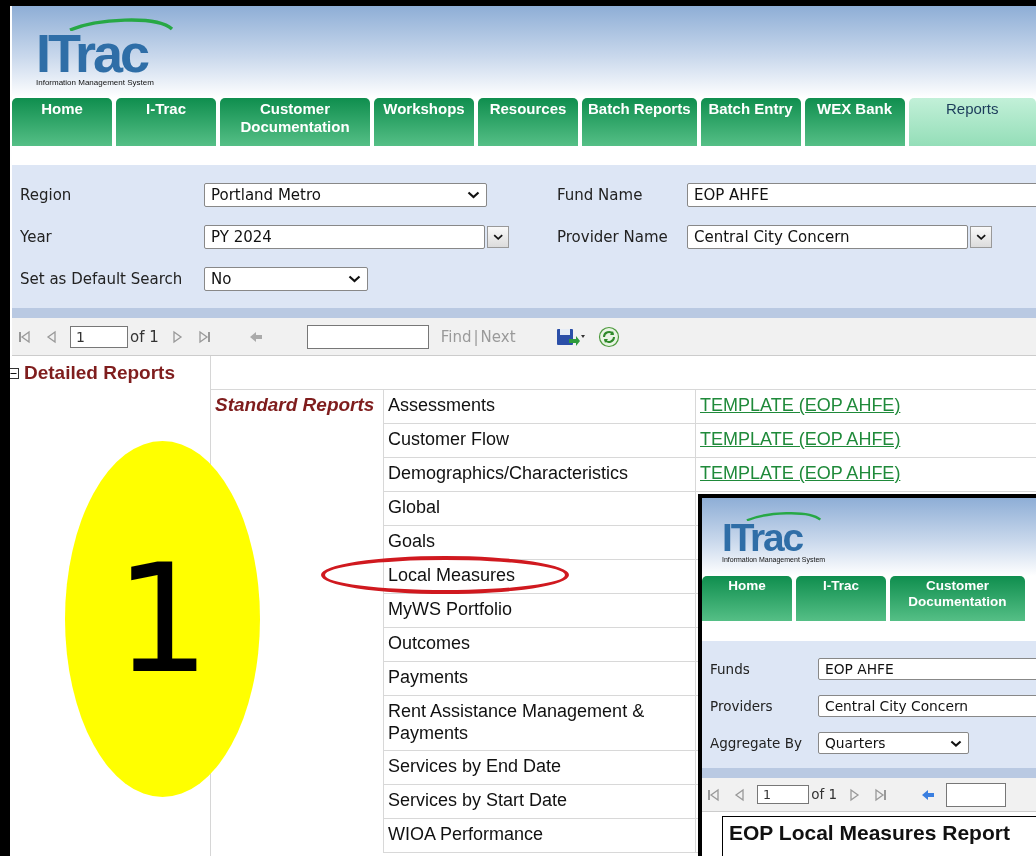 The width and height of the screenshot is (1036, 856). Describe the element at coordinates (295, 404) in the screenshot. I see `group-label: Standard Reports` at that location.